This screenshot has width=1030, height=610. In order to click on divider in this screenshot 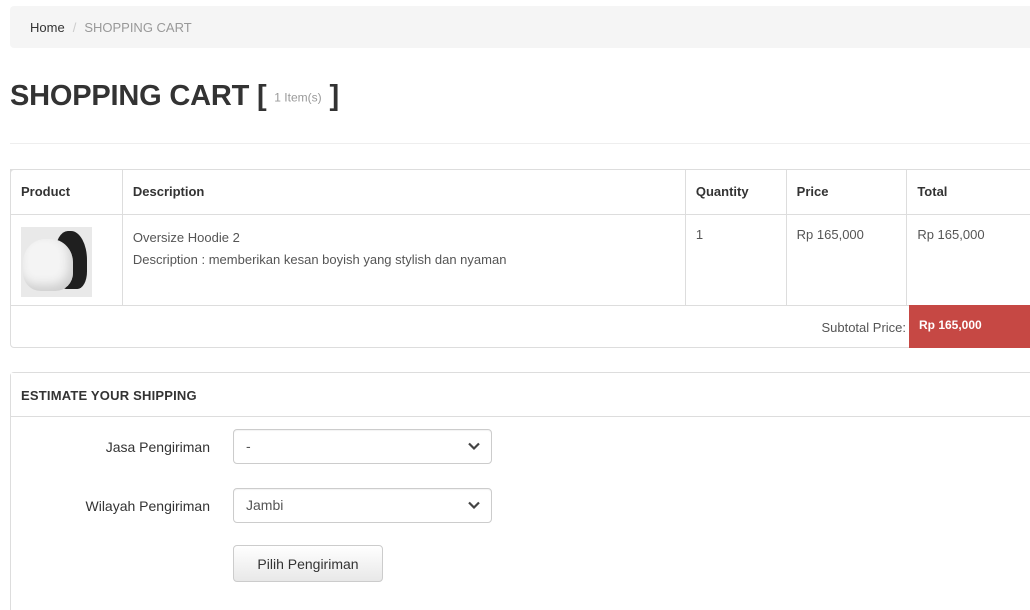, I will do `click(520, 143)`.